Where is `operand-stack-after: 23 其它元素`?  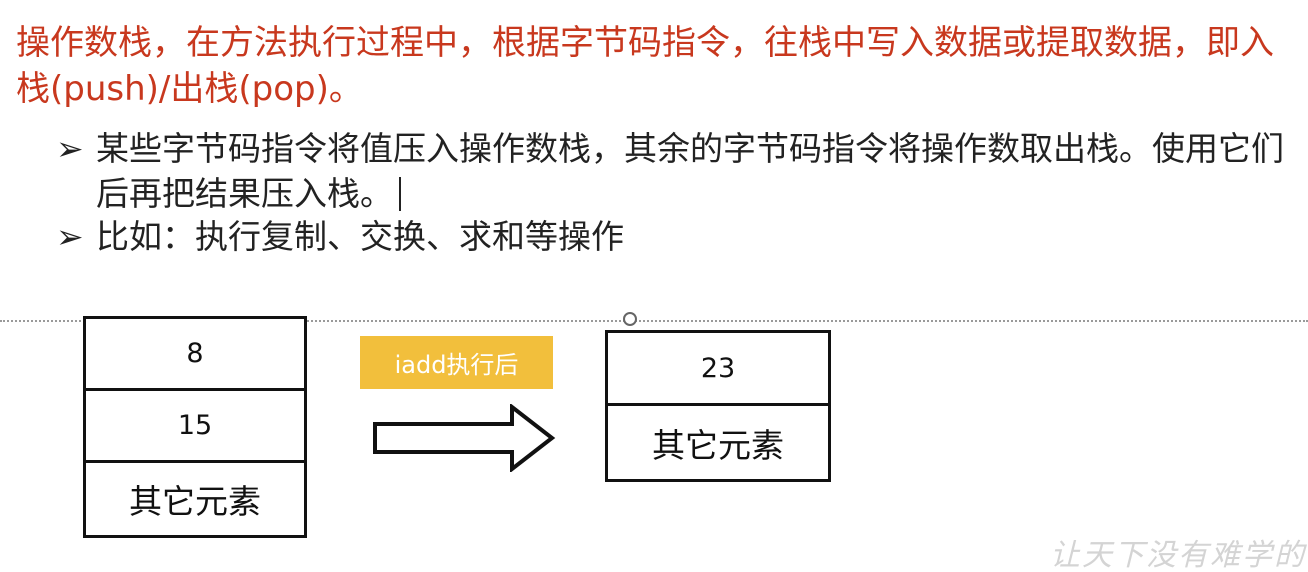 operand-stack-after: 23 其它元素 is located at coordinates (718, 406).